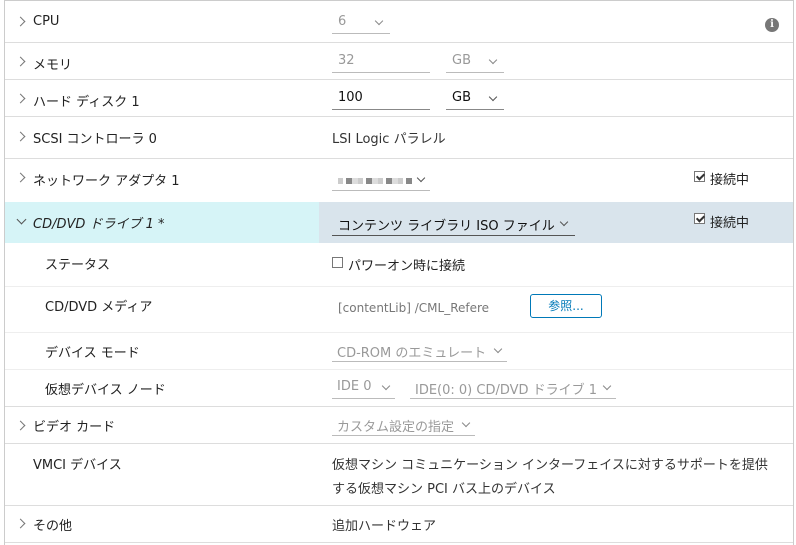  What do you see at coordinates (99, 307) in the screenshot?
I see `media-label: CD/DVD メディア` at bounding box center [99, 307].